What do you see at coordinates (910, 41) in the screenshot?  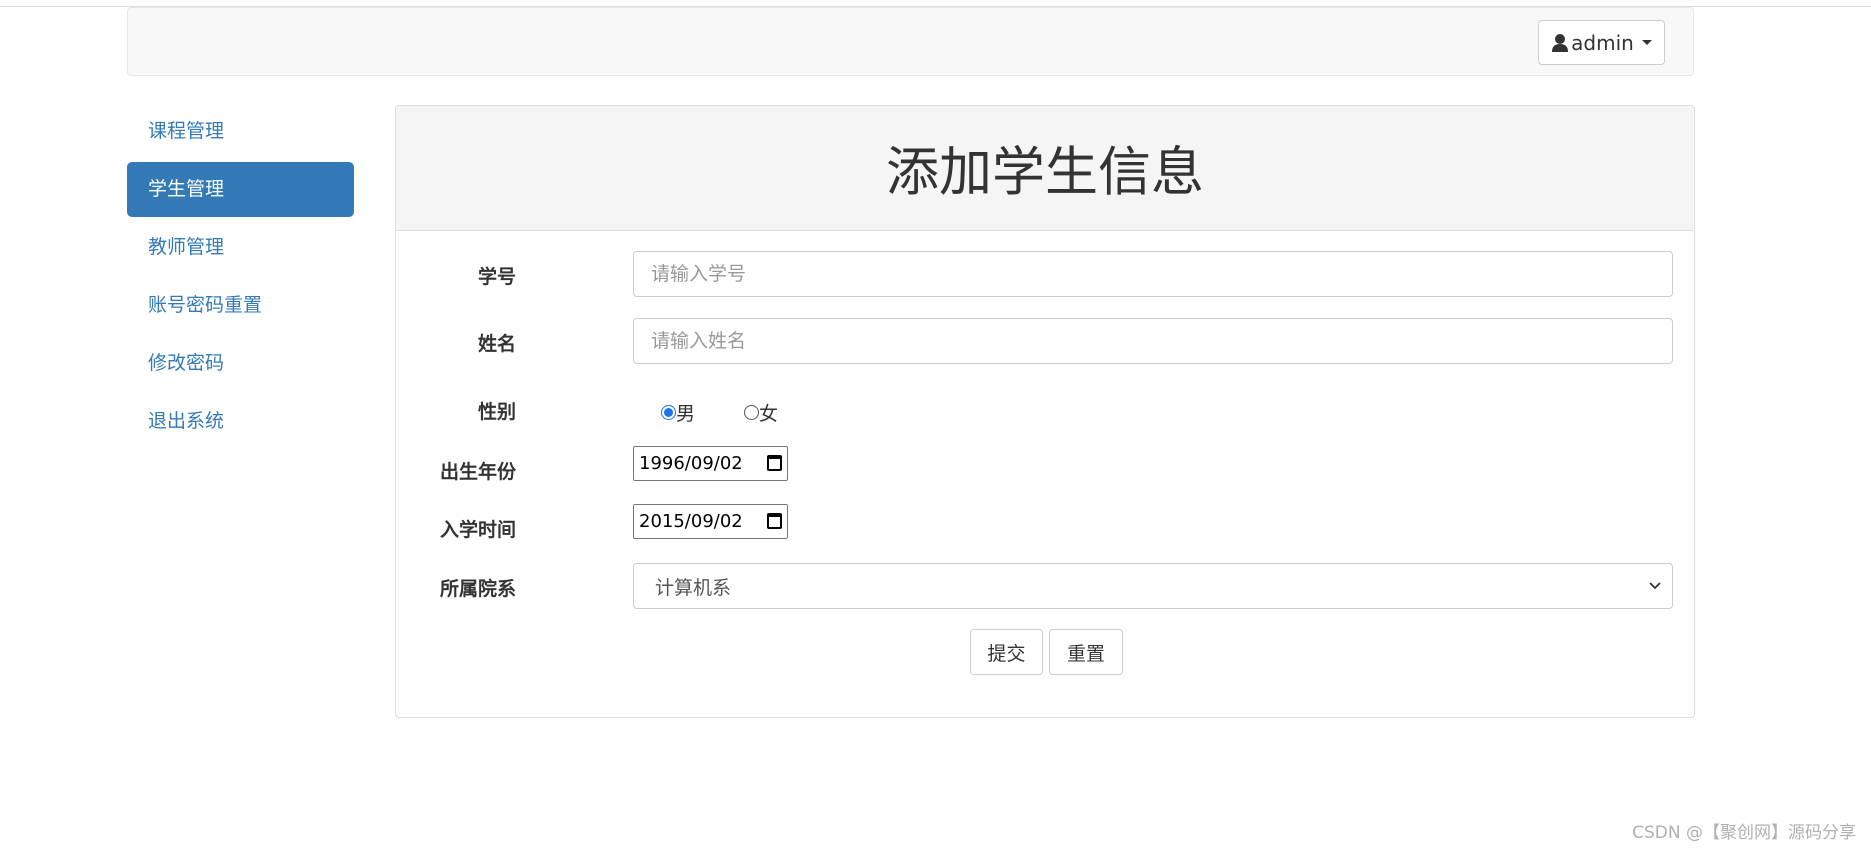 I see `top-navbar: admin` at bounding box center [910, 41].